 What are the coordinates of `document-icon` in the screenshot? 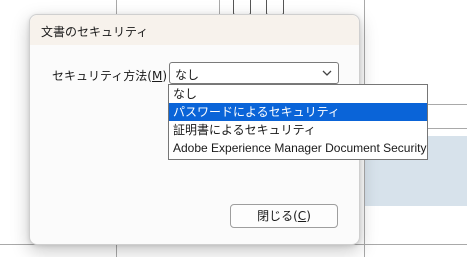 It's located at (242, 7).